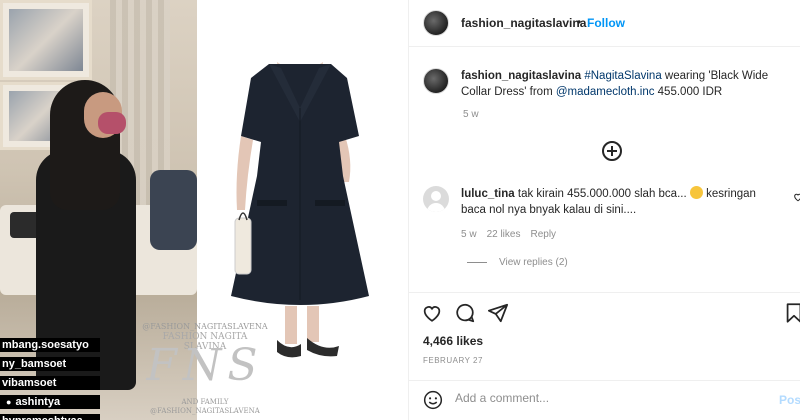  Describe the element at coordinates (432, 313) in the screenshot. I see `heart-icon` at that location.